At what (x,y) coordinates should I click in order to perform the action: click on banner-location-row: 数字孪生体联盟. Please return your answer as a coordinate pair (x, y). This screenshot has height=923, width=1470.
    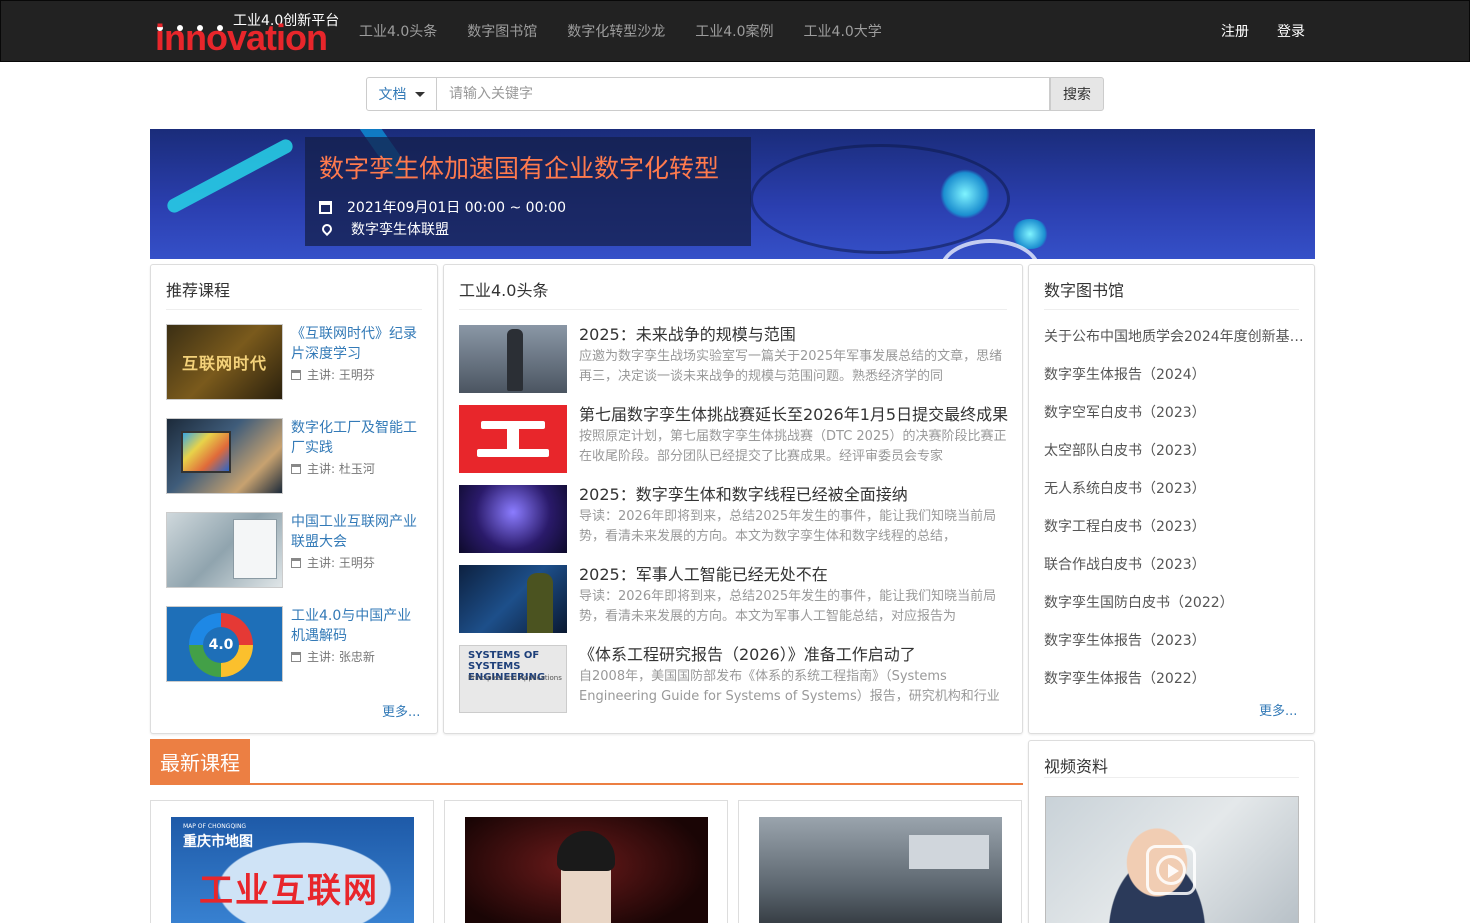
    Looking at the image, I should click on (384, 229).